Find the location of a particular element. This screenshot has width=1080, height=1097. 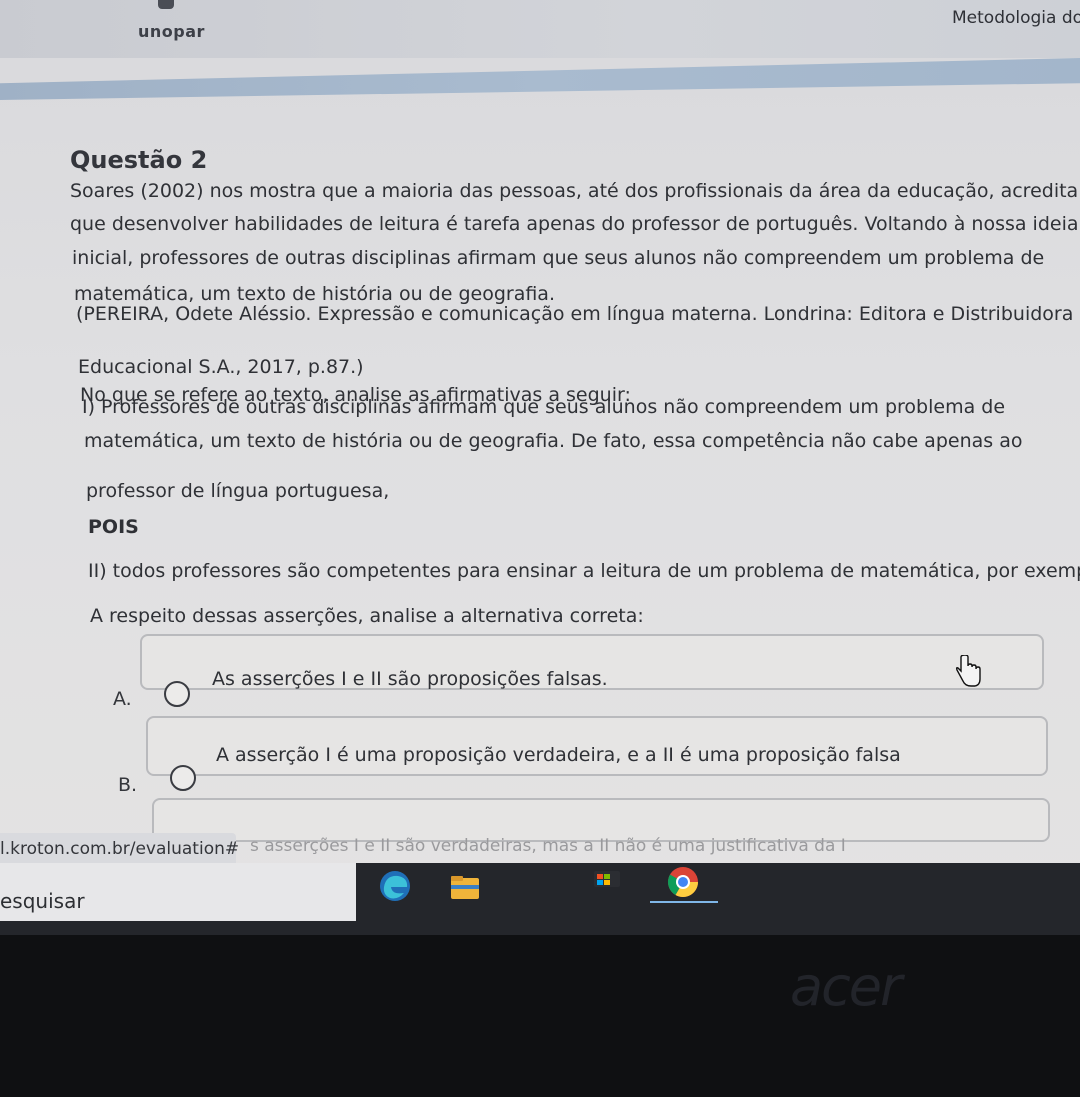

option-b-letter: B. is located at coordinates (128, 785).